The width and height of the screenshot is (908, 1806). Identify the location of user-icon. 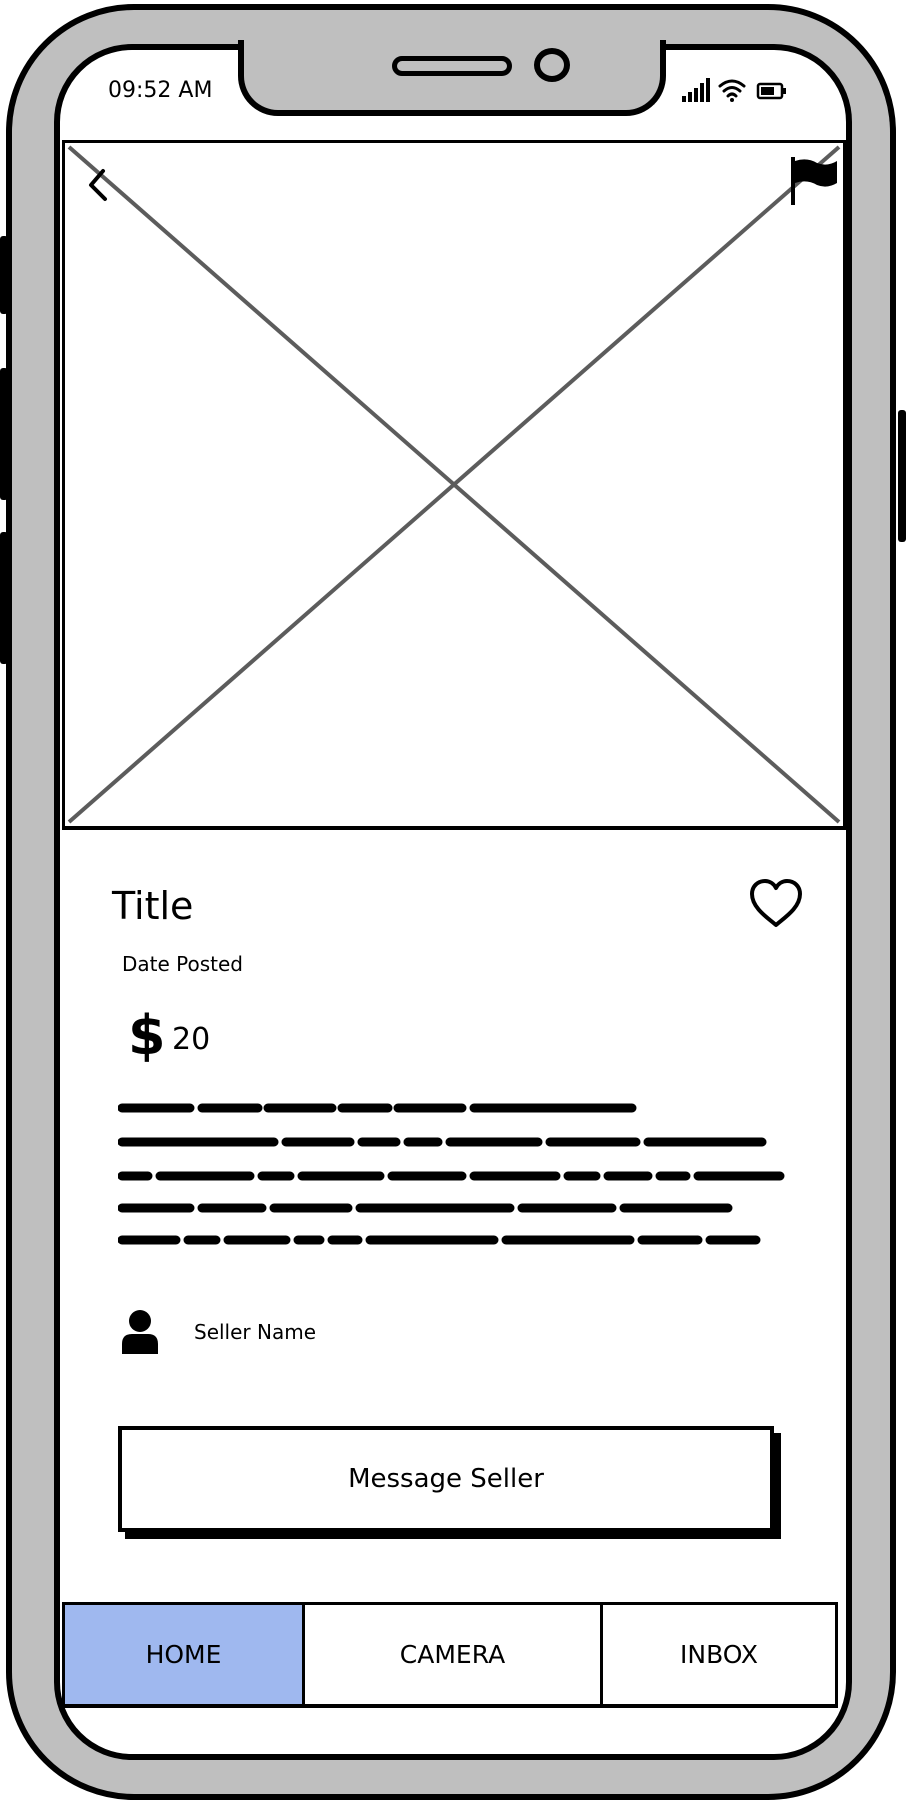
(140, 1332).